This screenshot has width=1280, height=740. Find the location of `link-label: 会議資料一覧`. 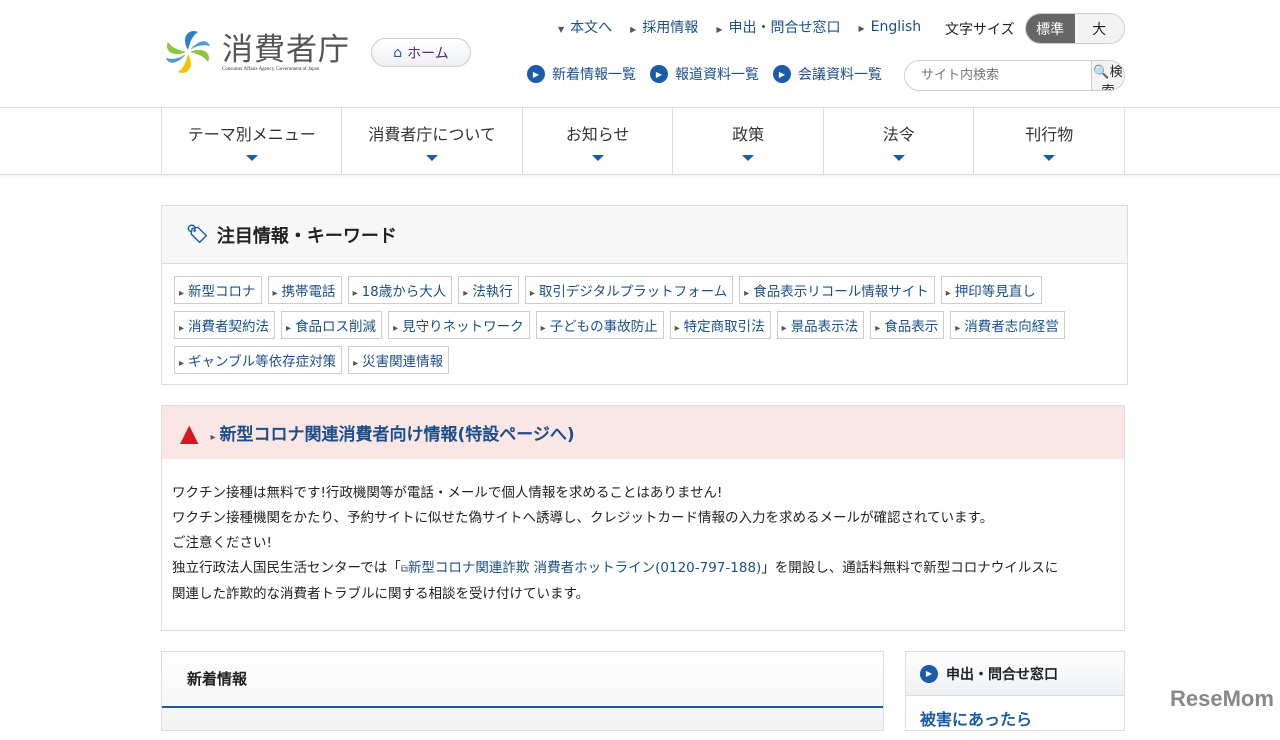

link-label: 会議資料一覧 is located at coordinates (840, 75).